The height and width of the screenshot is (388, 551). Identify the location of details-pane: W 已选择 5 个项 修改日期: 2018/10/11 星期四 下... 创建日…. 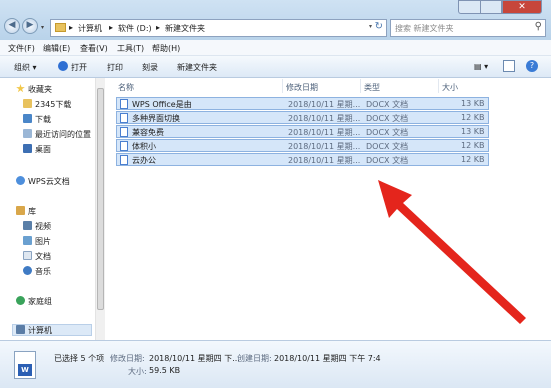
(275, 364).